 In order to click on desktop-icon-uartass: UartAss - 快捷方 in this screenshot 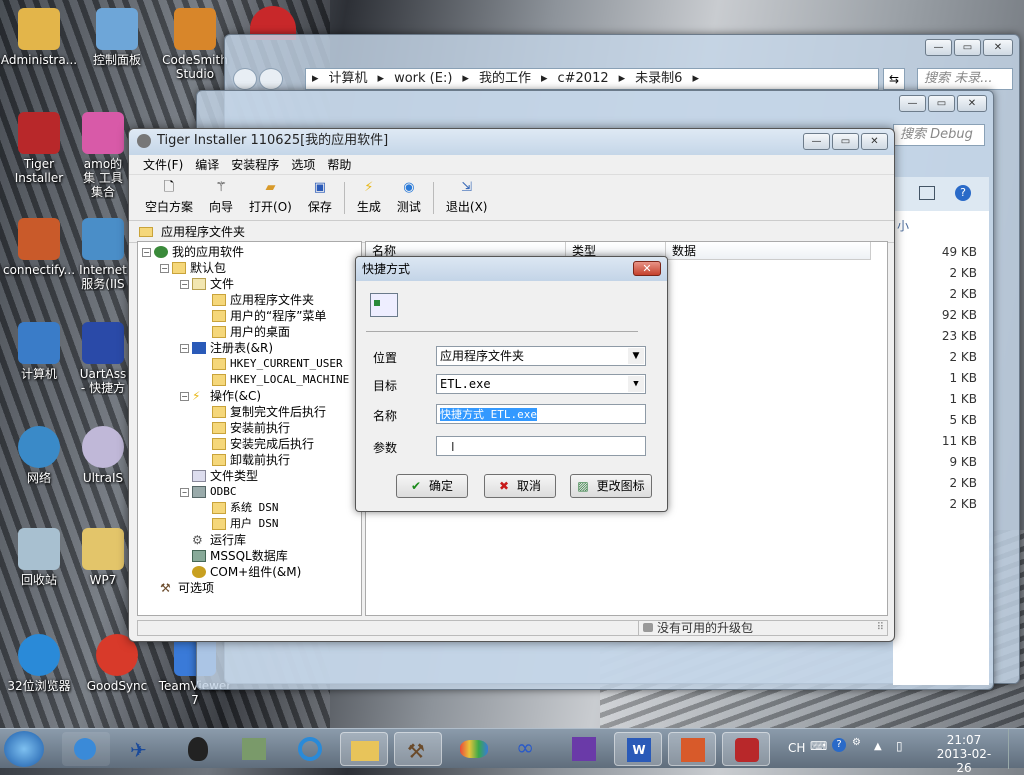, I will do `click(103, 358)`.